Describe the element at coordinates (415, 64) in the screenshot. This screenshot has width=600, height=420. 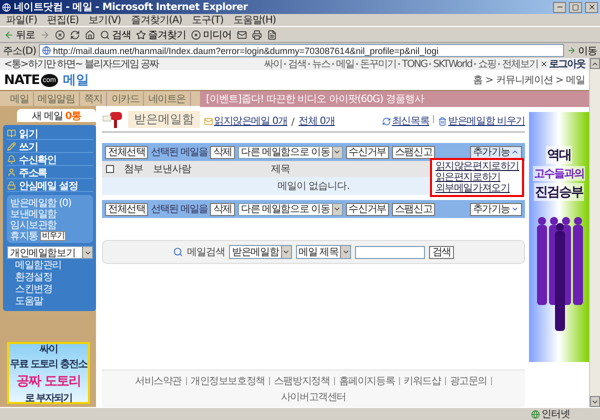
I see `top-link: TONG` at that location.